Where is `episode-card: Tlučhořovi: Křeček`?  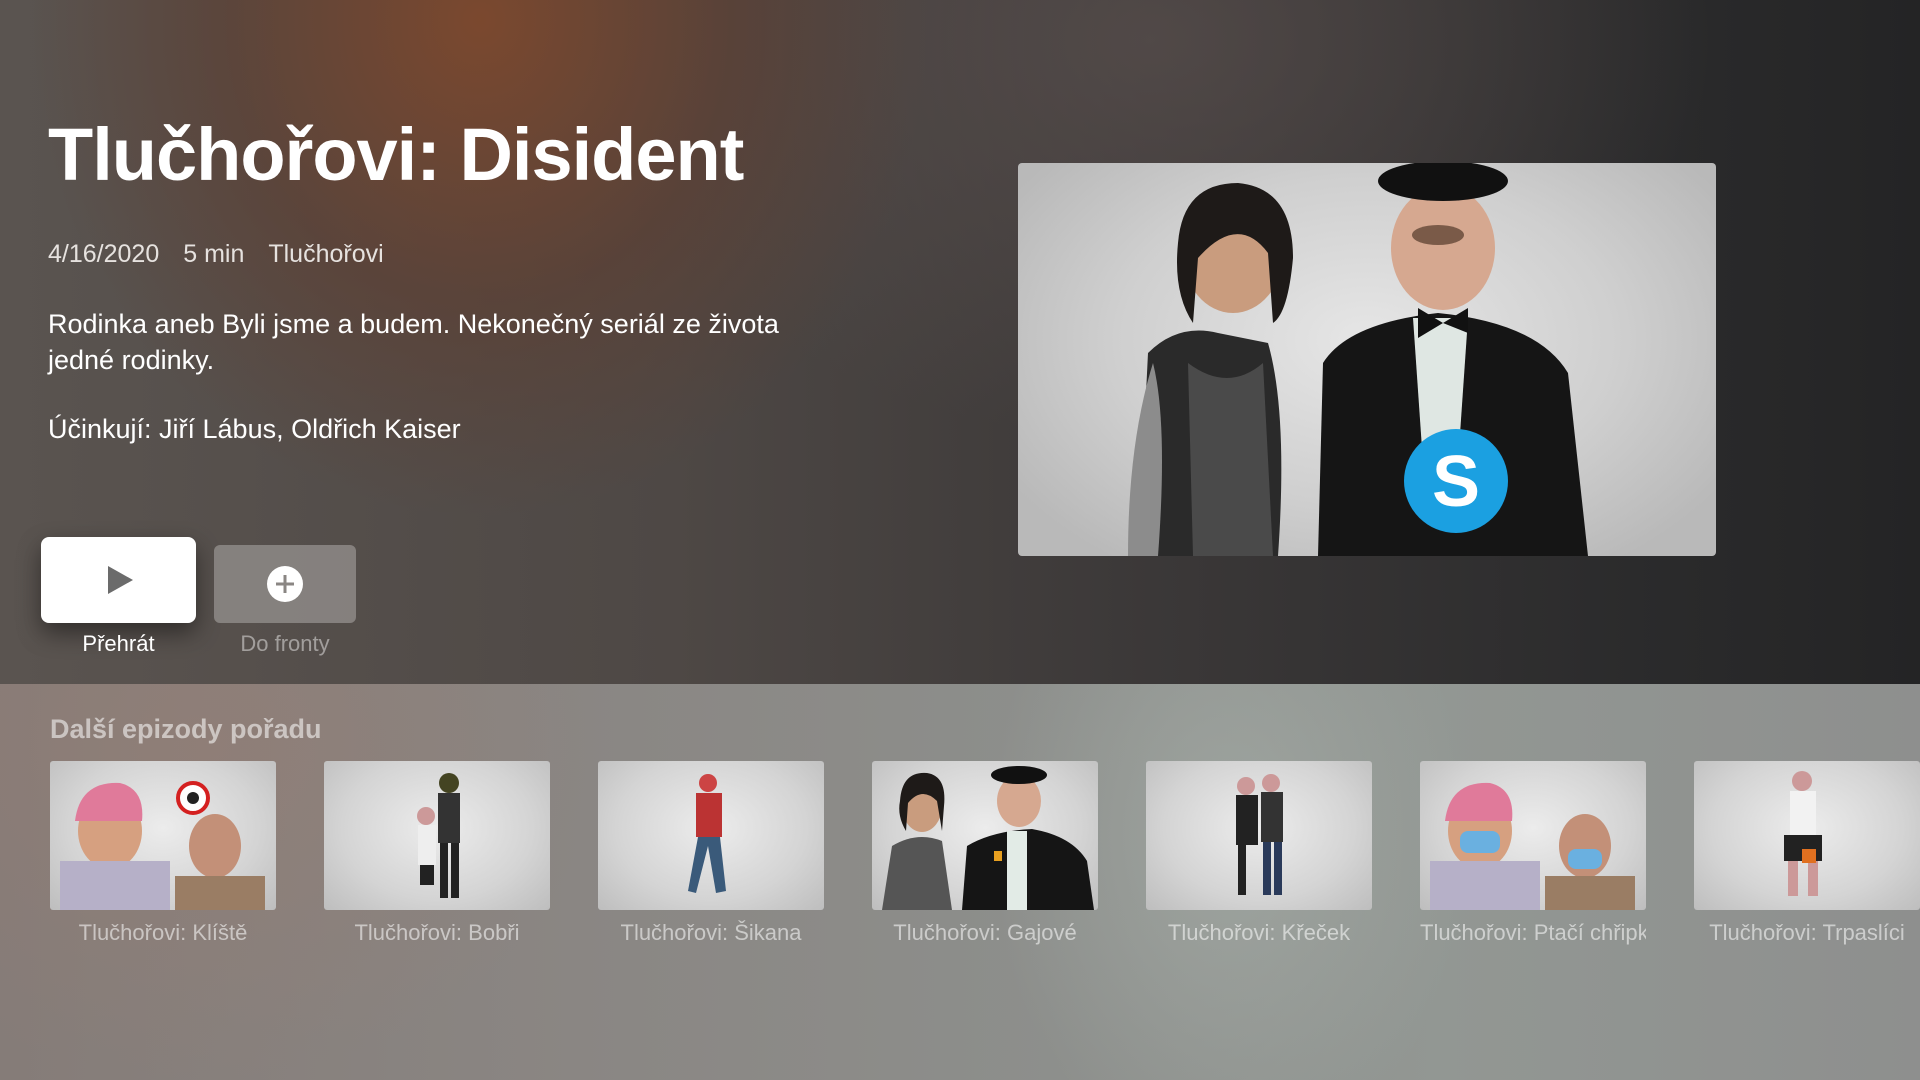
episode-card: Tlučhořovi: Křeček is located at coordinates (1259, 853).